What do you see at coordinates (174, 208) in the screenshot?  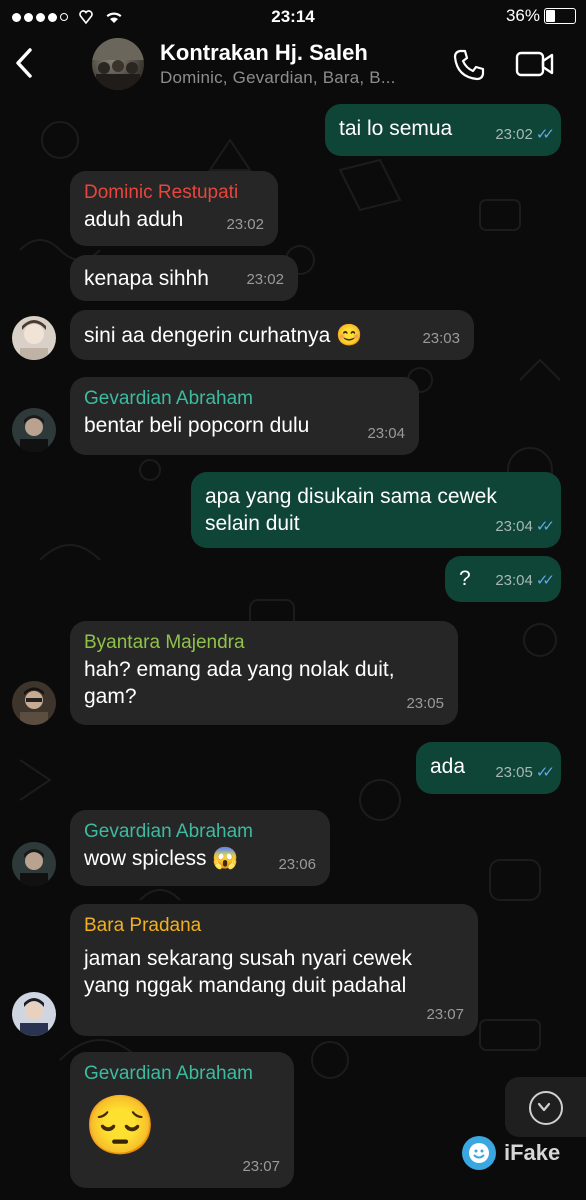 I see `message-incoming: Dominic Restupati aduh aduh 23:02` at bounding box center [174, 208].